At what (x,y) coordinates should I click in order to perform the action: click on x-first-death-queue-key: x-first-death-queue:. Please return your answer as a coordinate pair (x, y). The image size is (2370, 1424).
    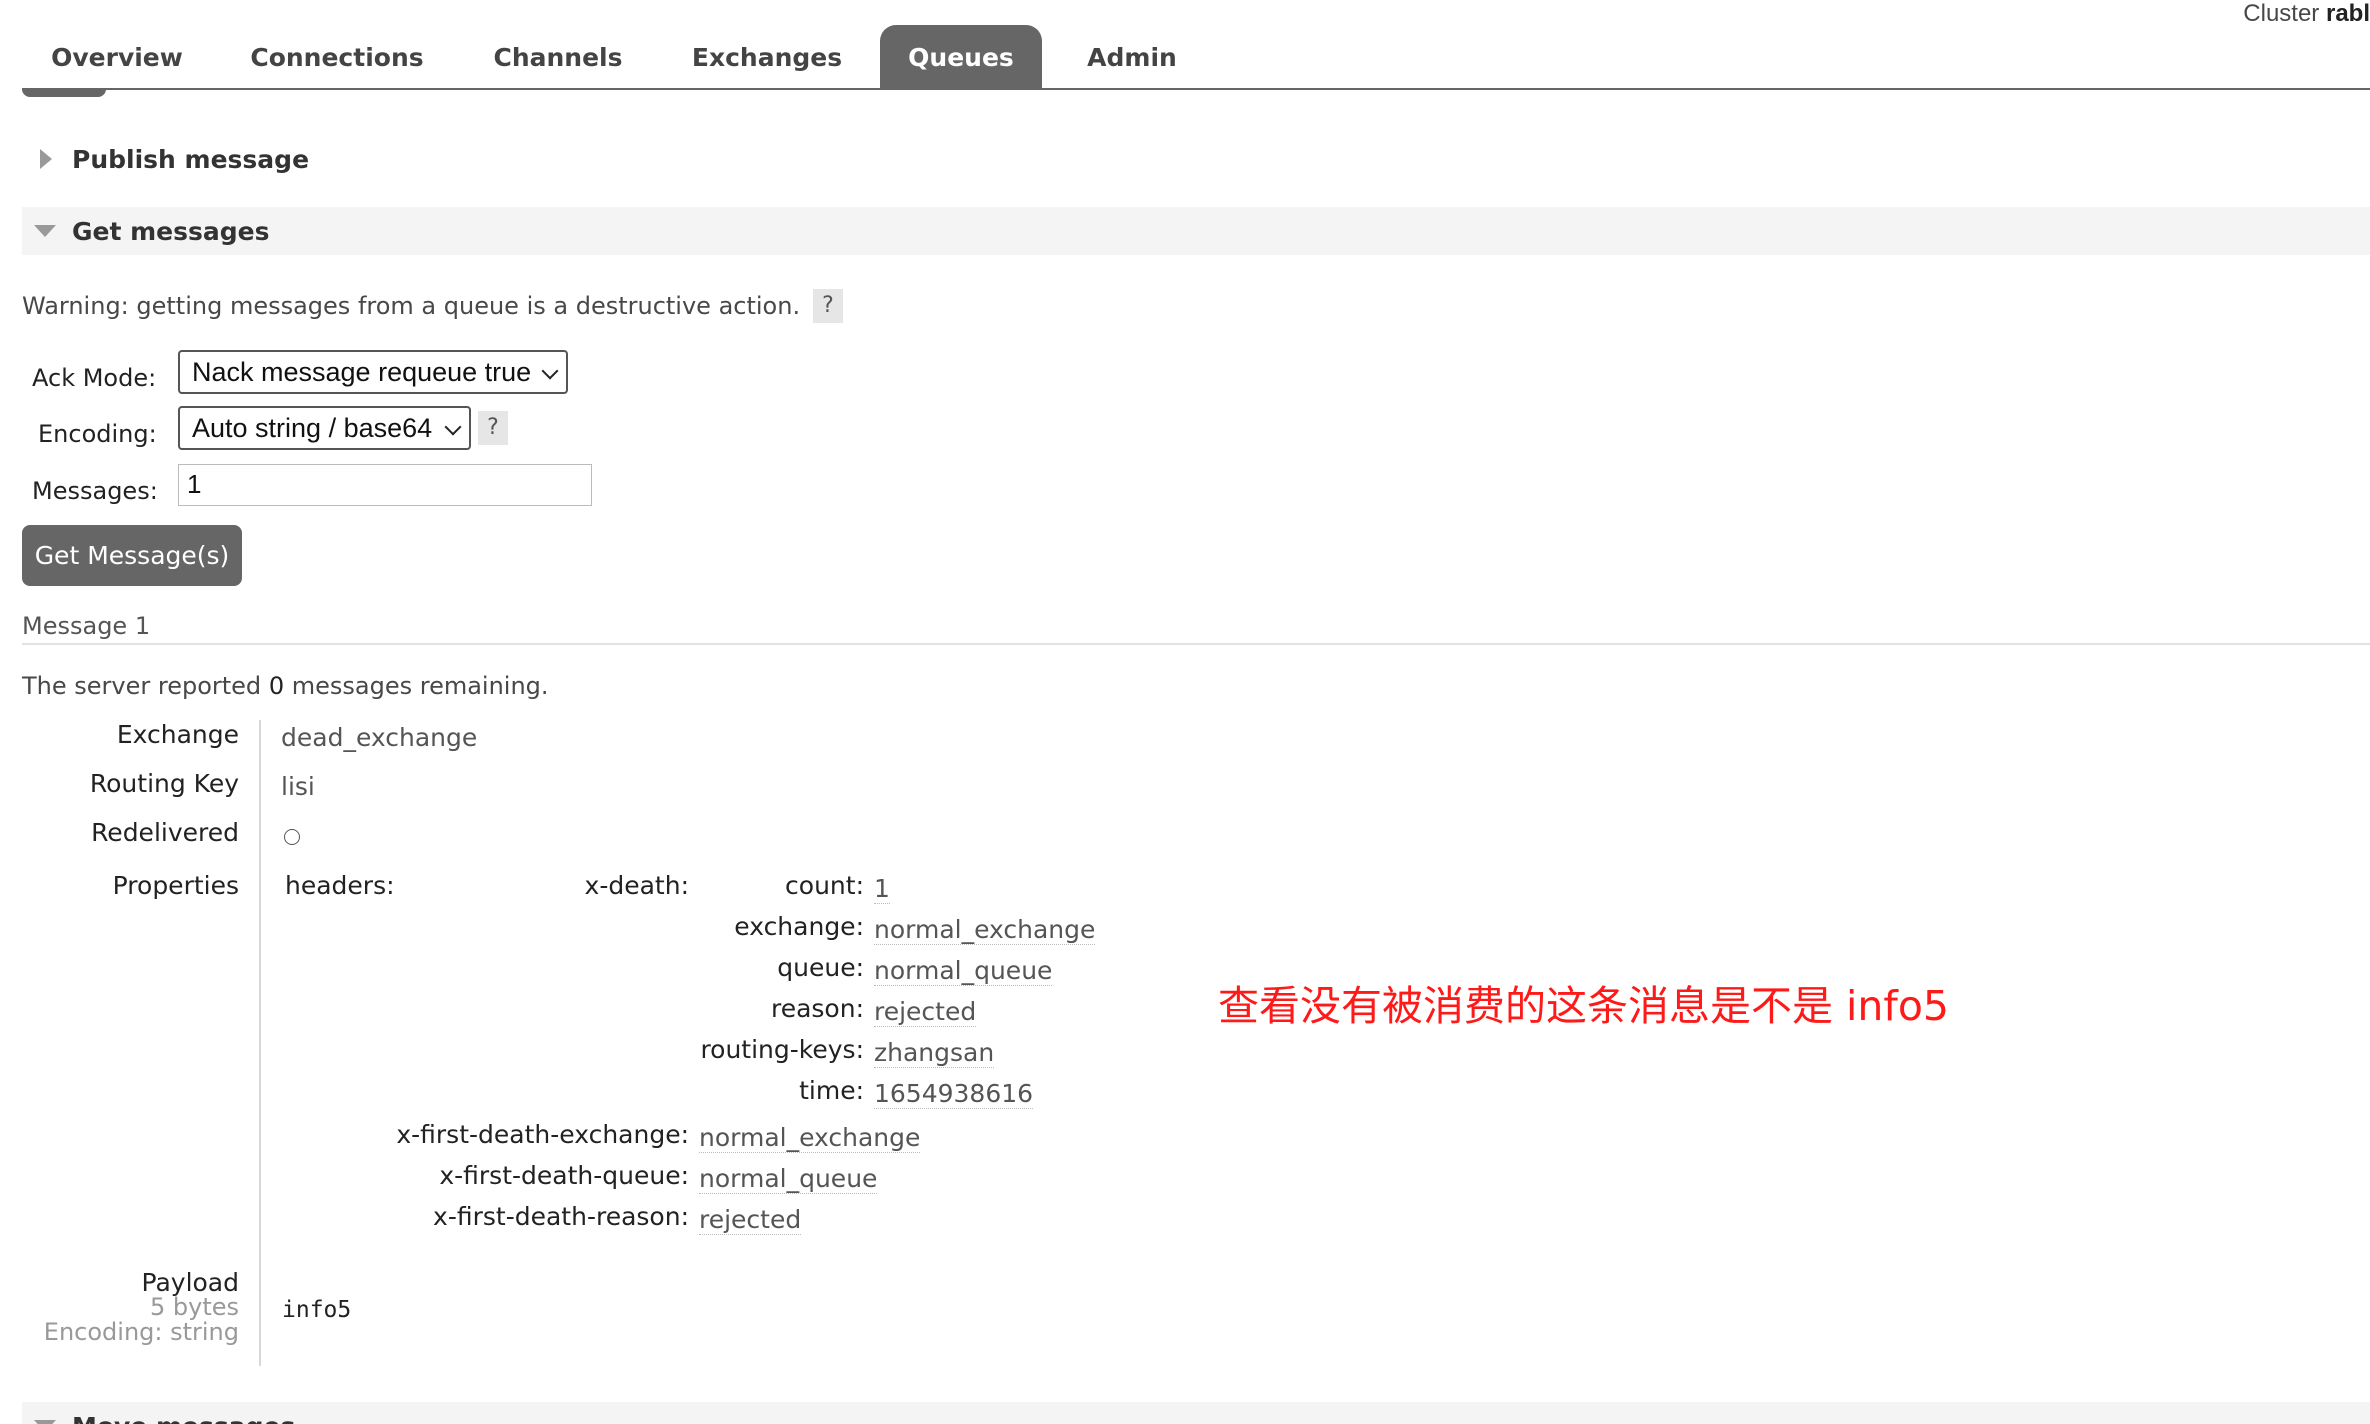
    Looking at the image, I should click on (564, 1175).